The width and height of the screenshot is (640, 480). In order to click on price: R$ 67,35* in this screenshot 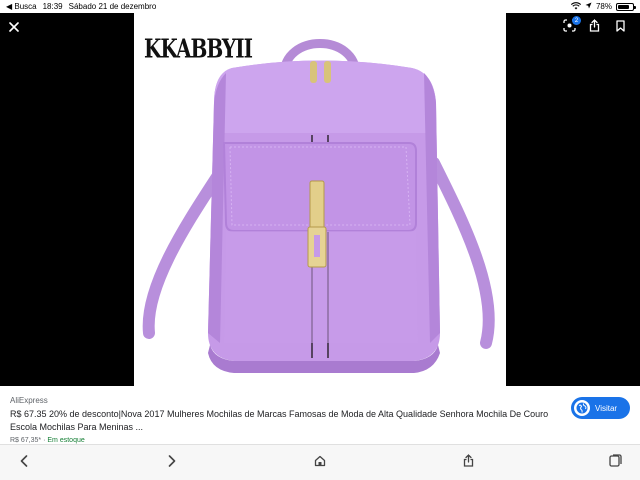, I will do `click(26, 440)`.